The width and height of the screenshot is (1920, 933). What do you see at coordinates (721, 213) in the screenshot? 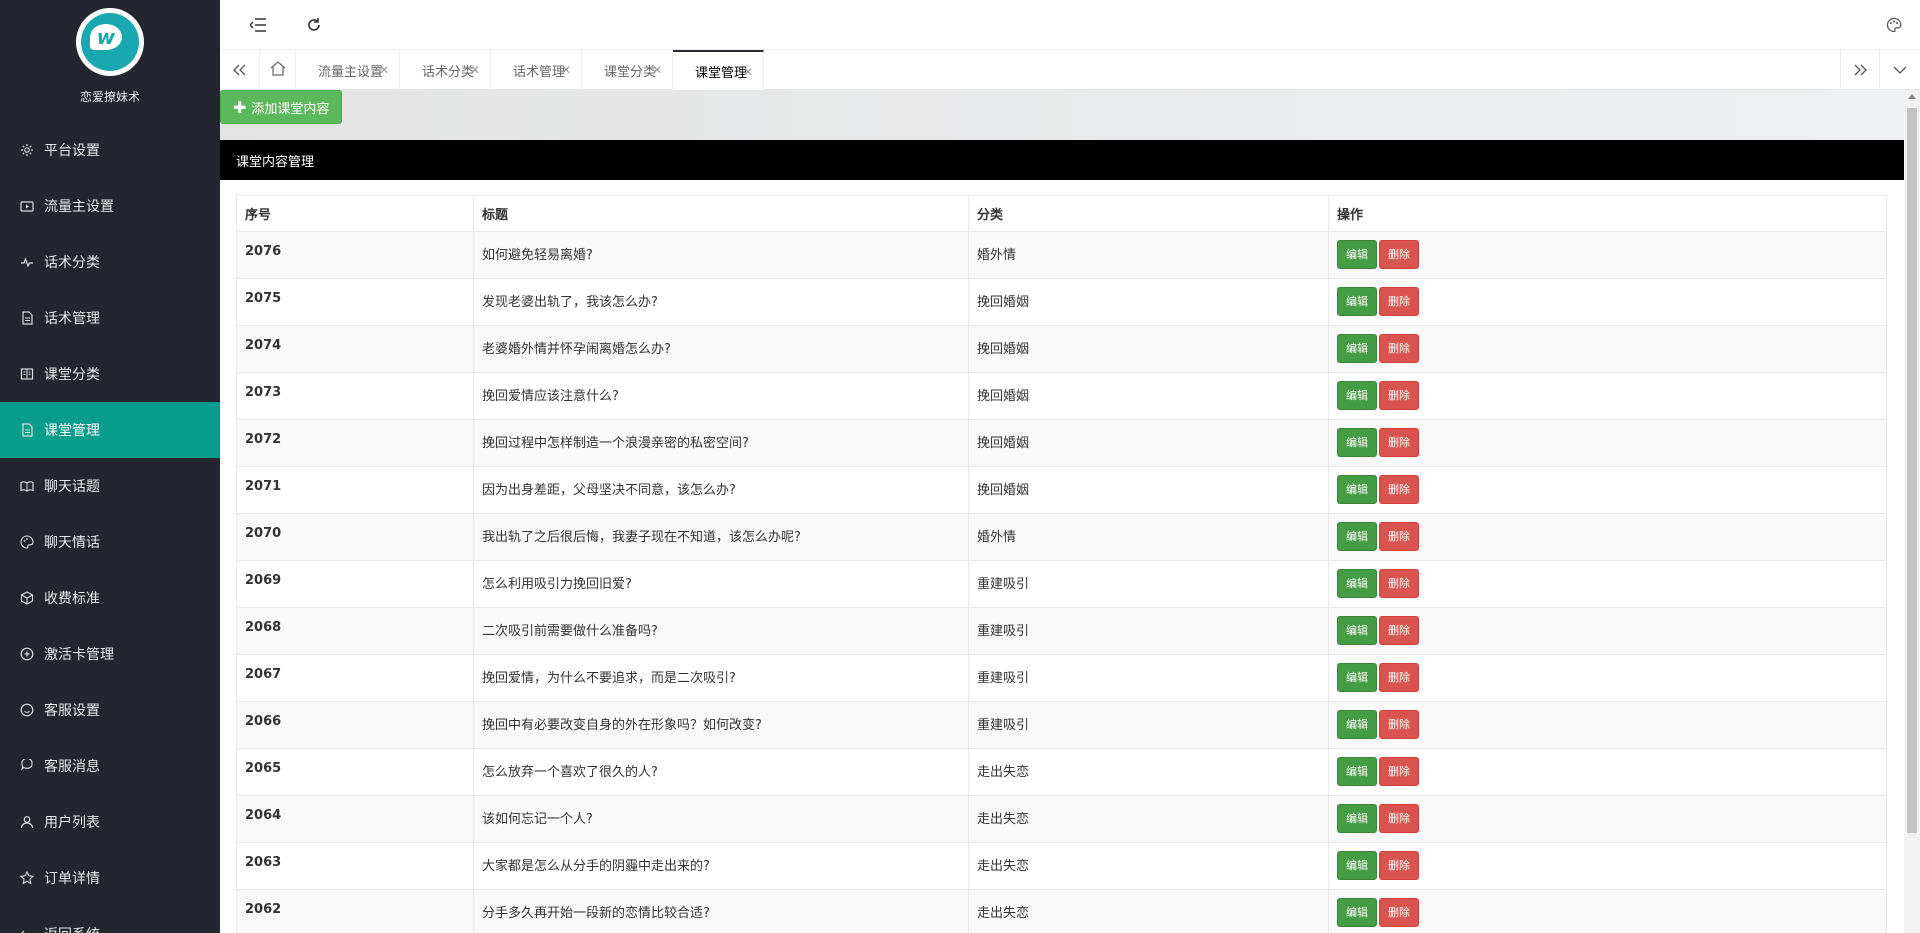
I see `header-title: 标题` at bounding box center [721, 213].